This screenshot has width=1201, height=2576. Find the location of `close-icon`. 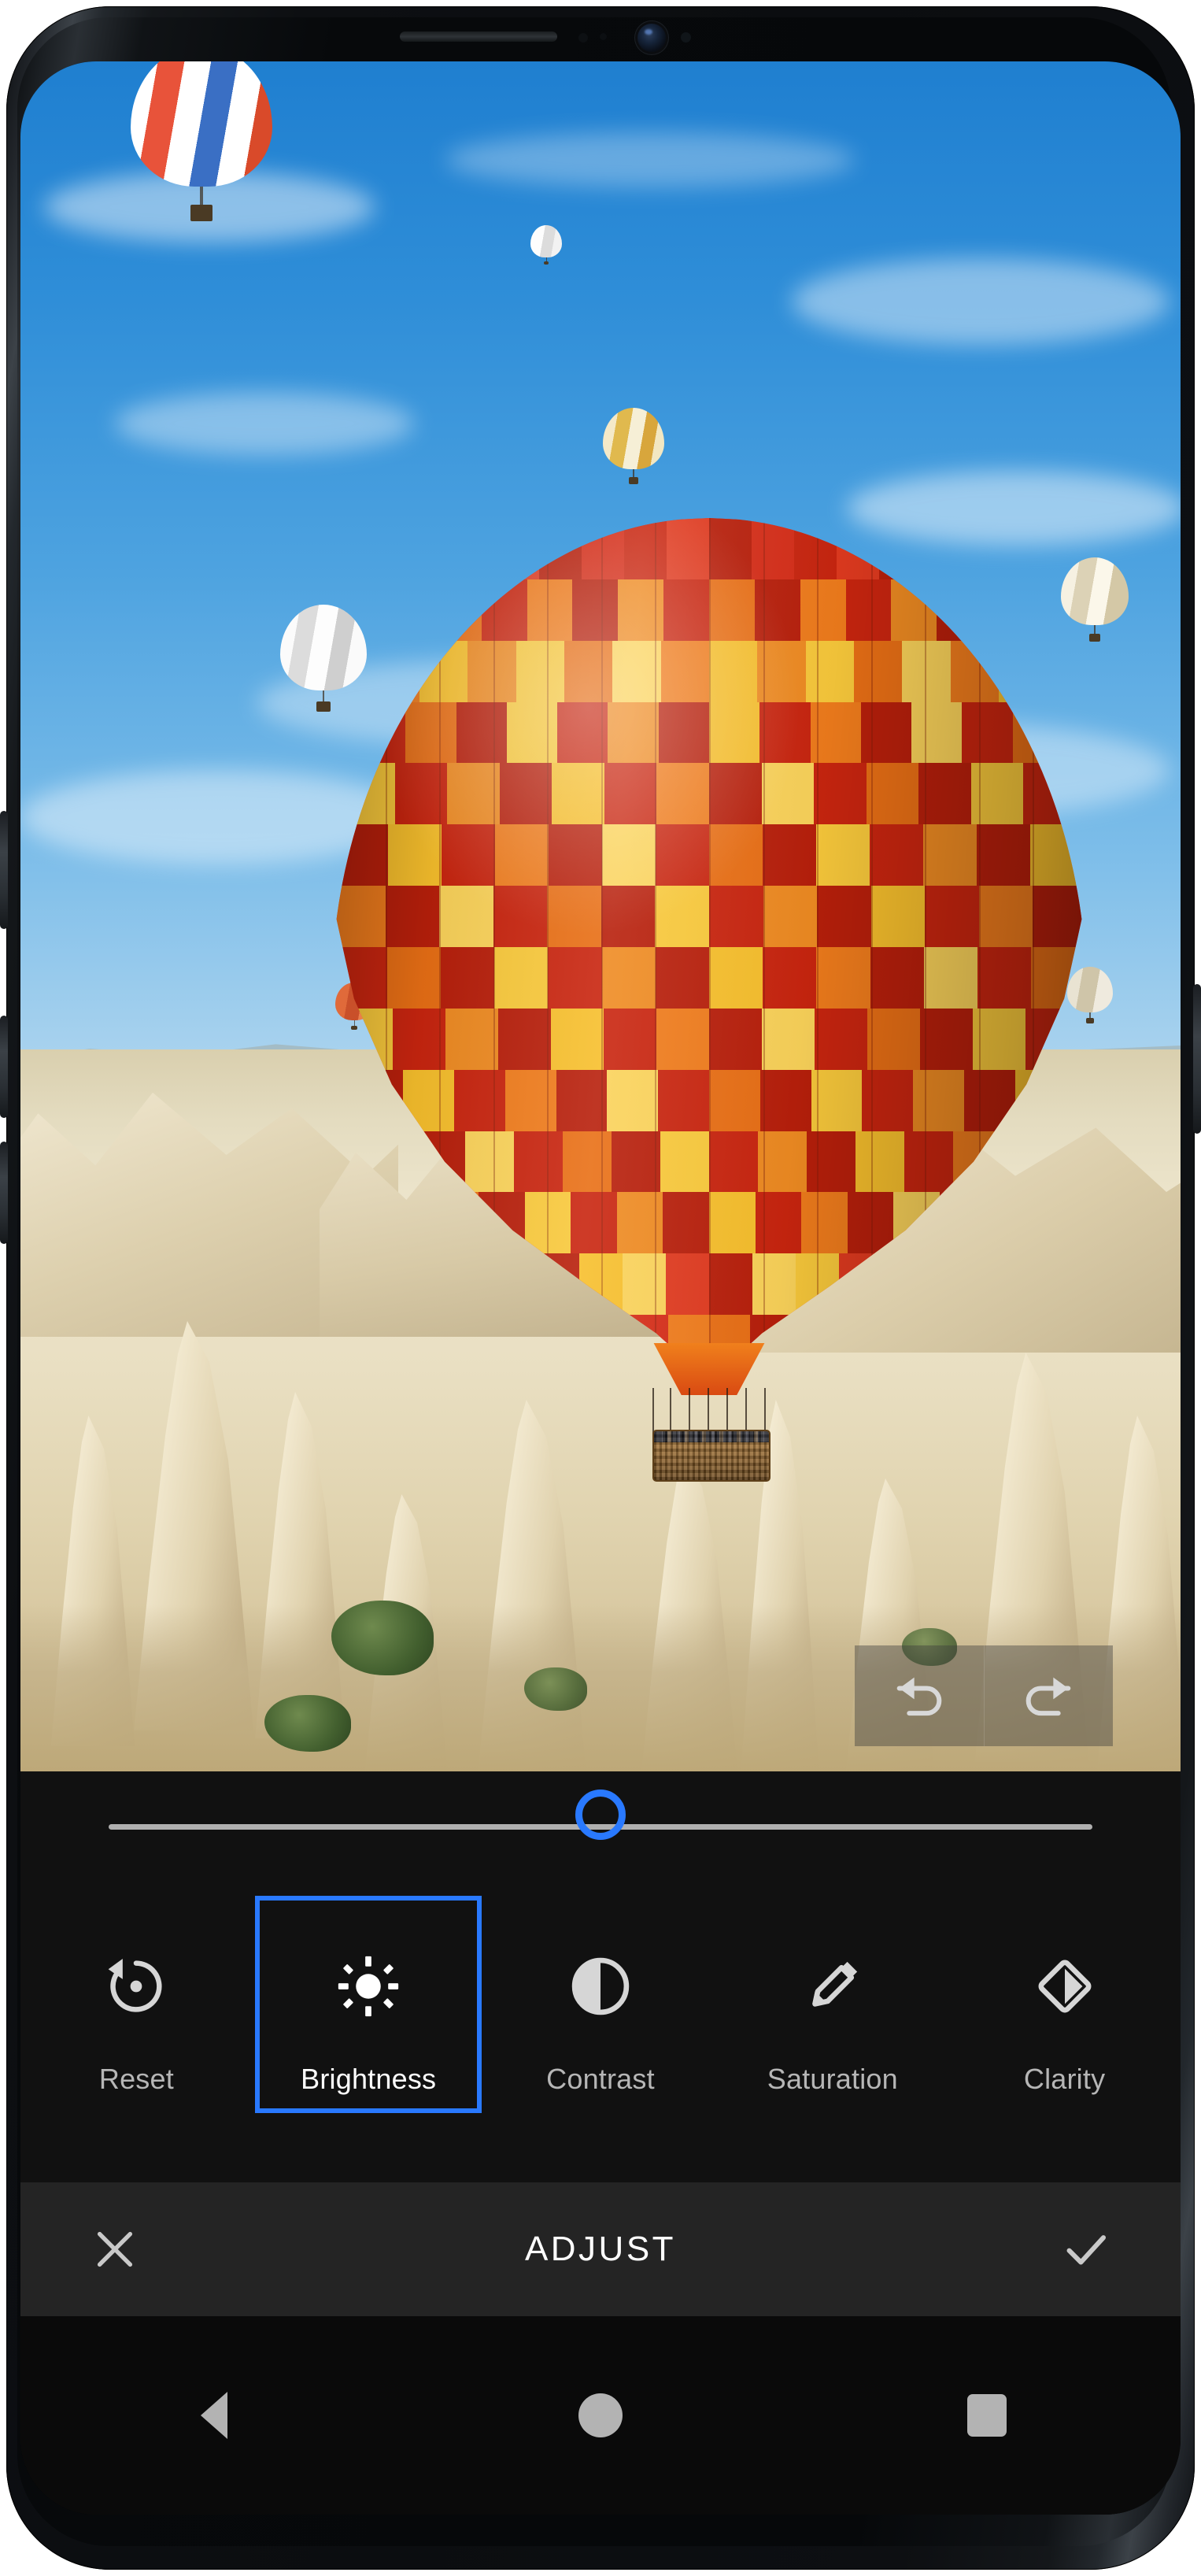

close-icon is located at coordinates (115, 2249).